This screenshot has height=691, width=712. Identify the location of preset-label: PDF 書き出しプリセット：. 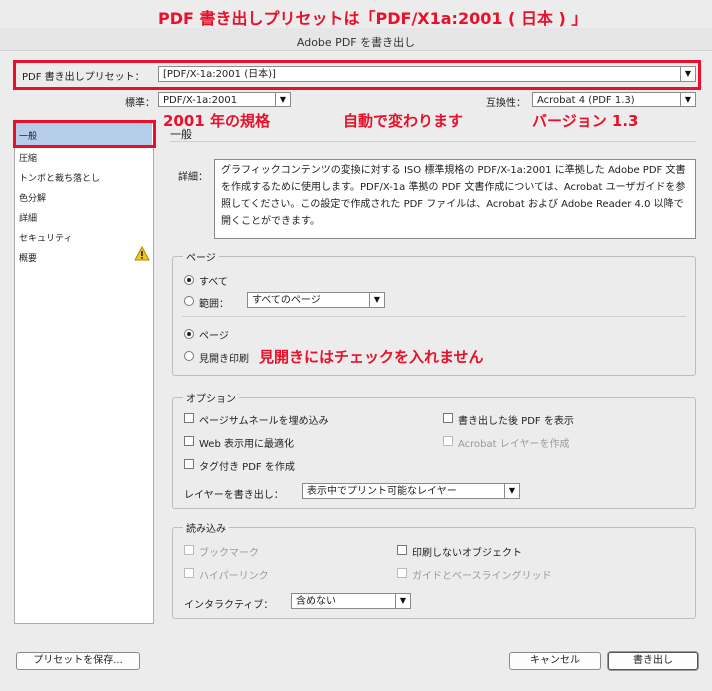
(83, 77).